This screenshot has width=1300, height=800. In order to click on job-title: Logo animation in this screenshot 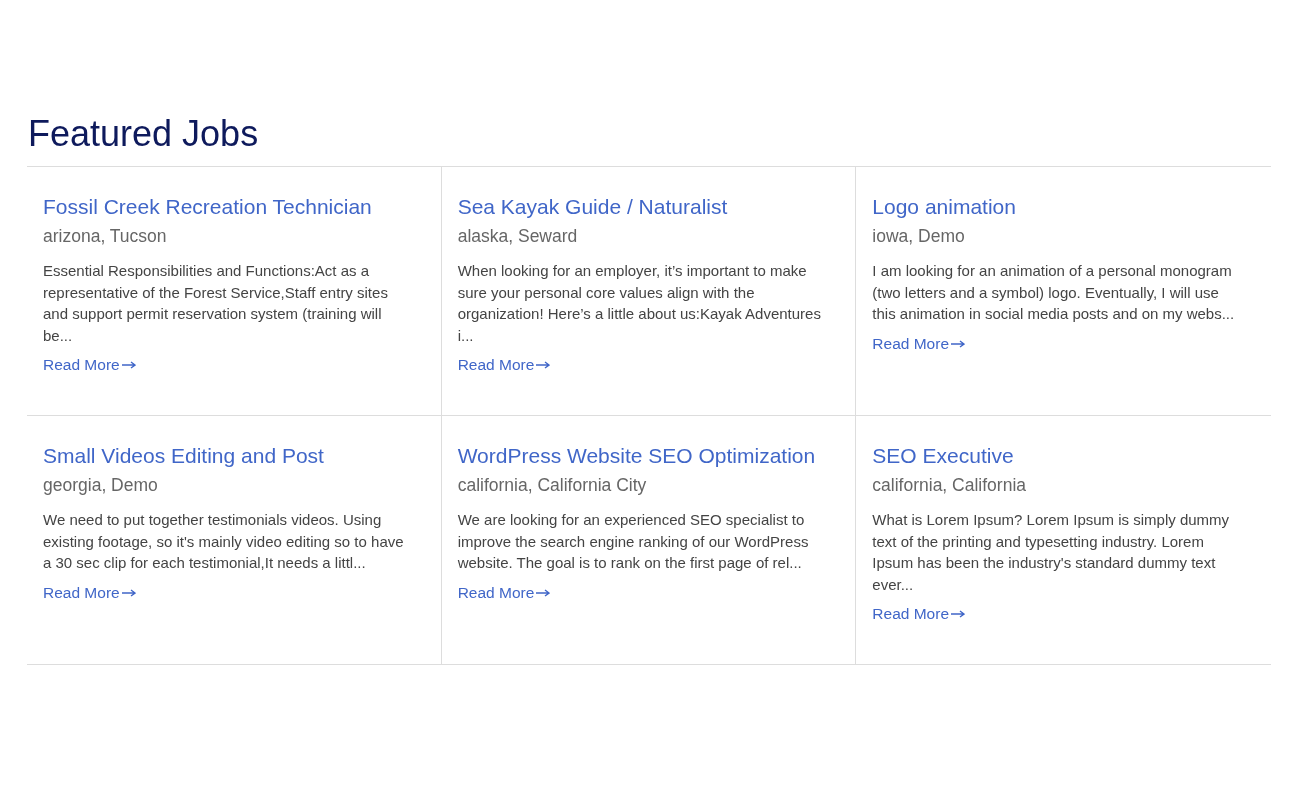, I will do `click(1063, 207)`.